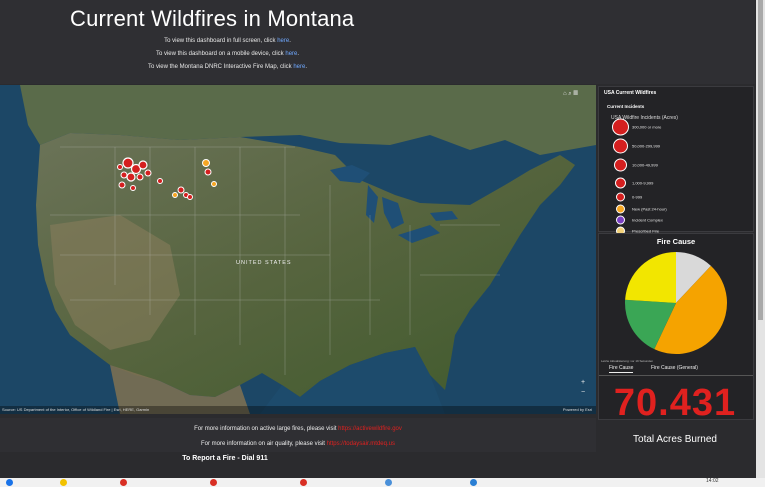  I want to click on legend-item-label: 50,000-299,999, so click(646, 146).